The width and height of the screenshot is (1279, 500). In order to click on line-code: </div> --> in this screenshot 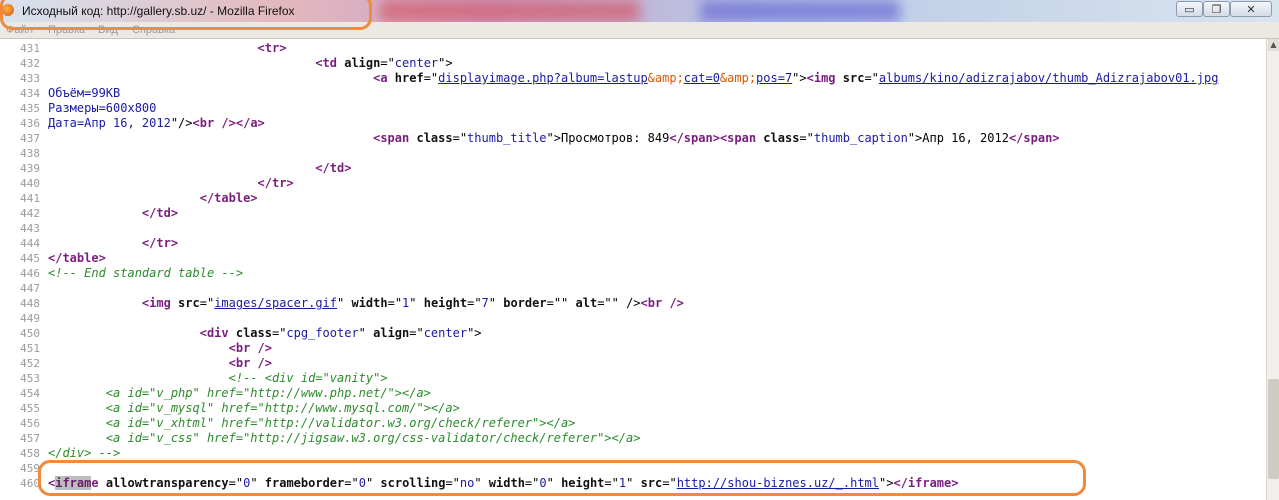, I will do `click(84, 453)`.